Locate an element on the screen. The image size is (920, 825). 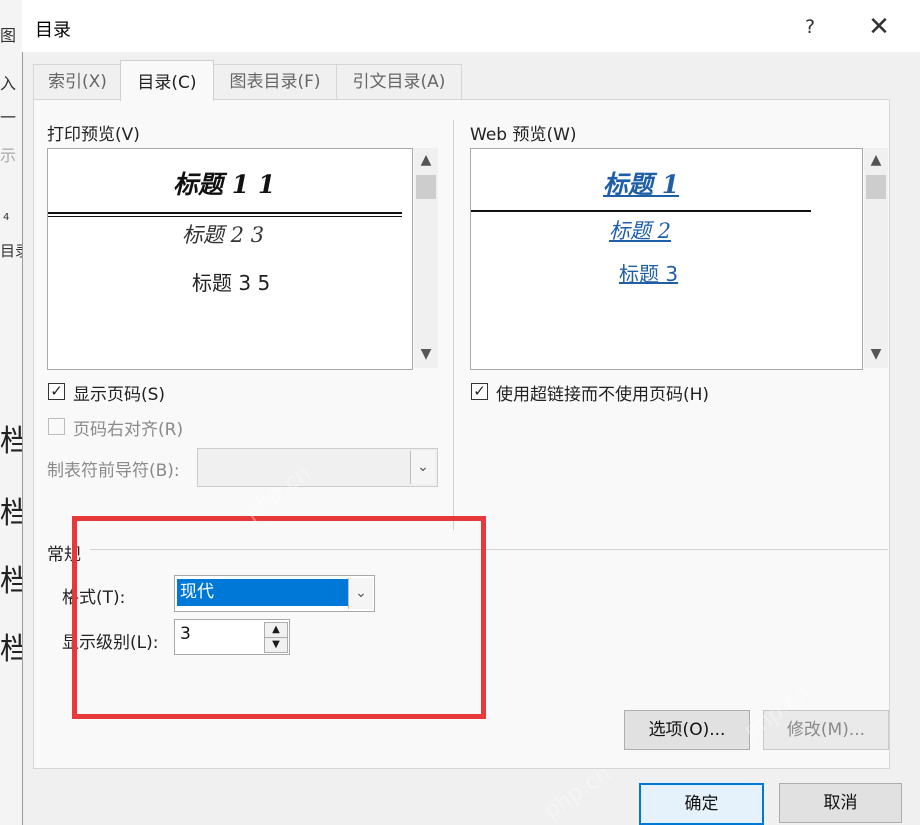
dialog-titlebar is located at coordinates (471, 26).